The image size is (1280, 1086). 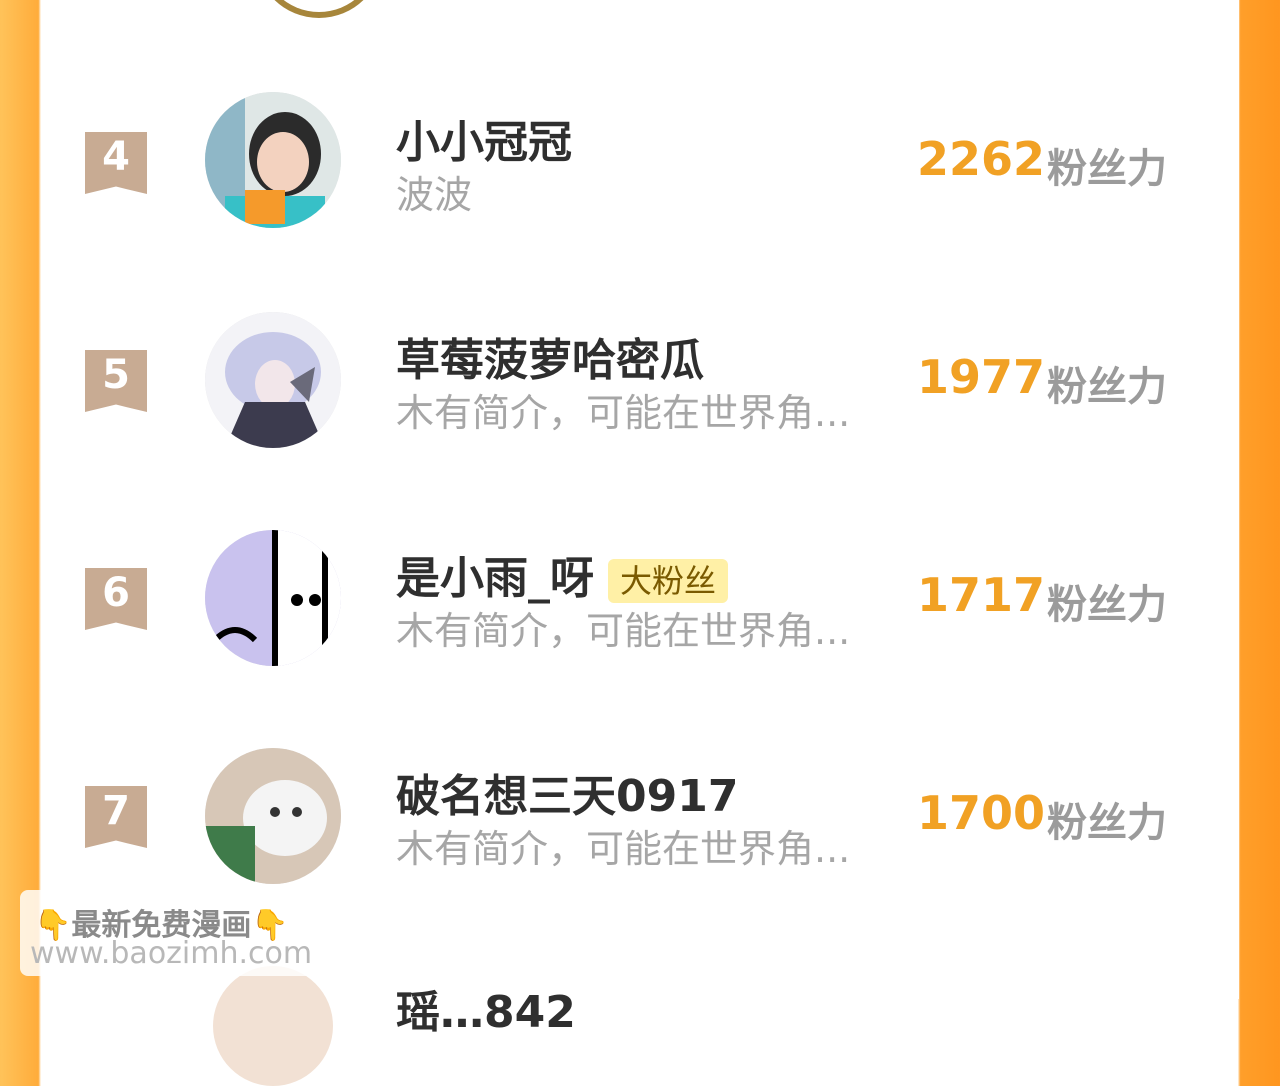 I want to click on rank-badge: 4, so click(x=116, y=163).